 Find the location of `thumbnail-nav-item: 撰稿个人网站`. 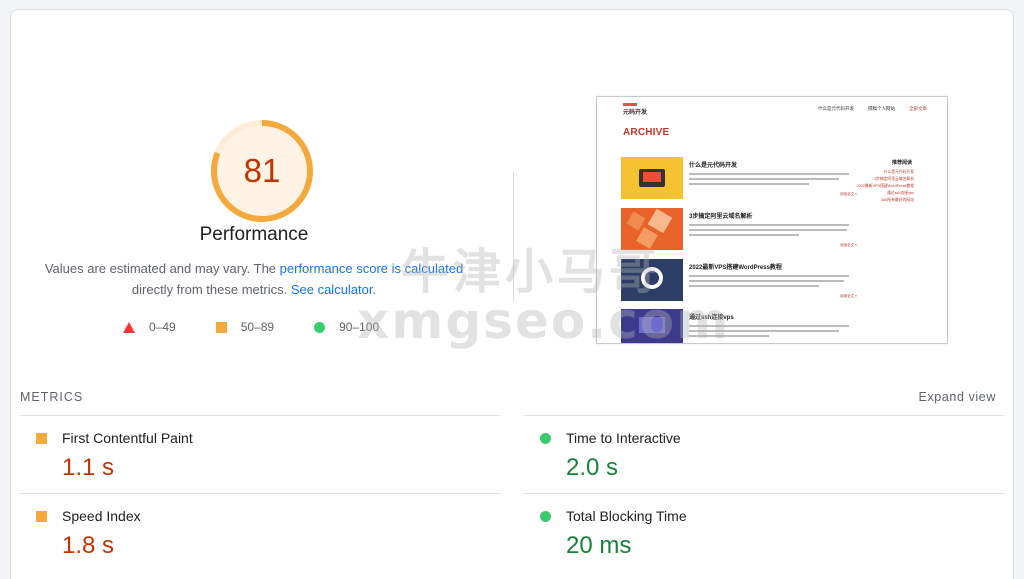

thumbnail-nav-item: 撰稿个人网站 is located at coordinates (881, 108).